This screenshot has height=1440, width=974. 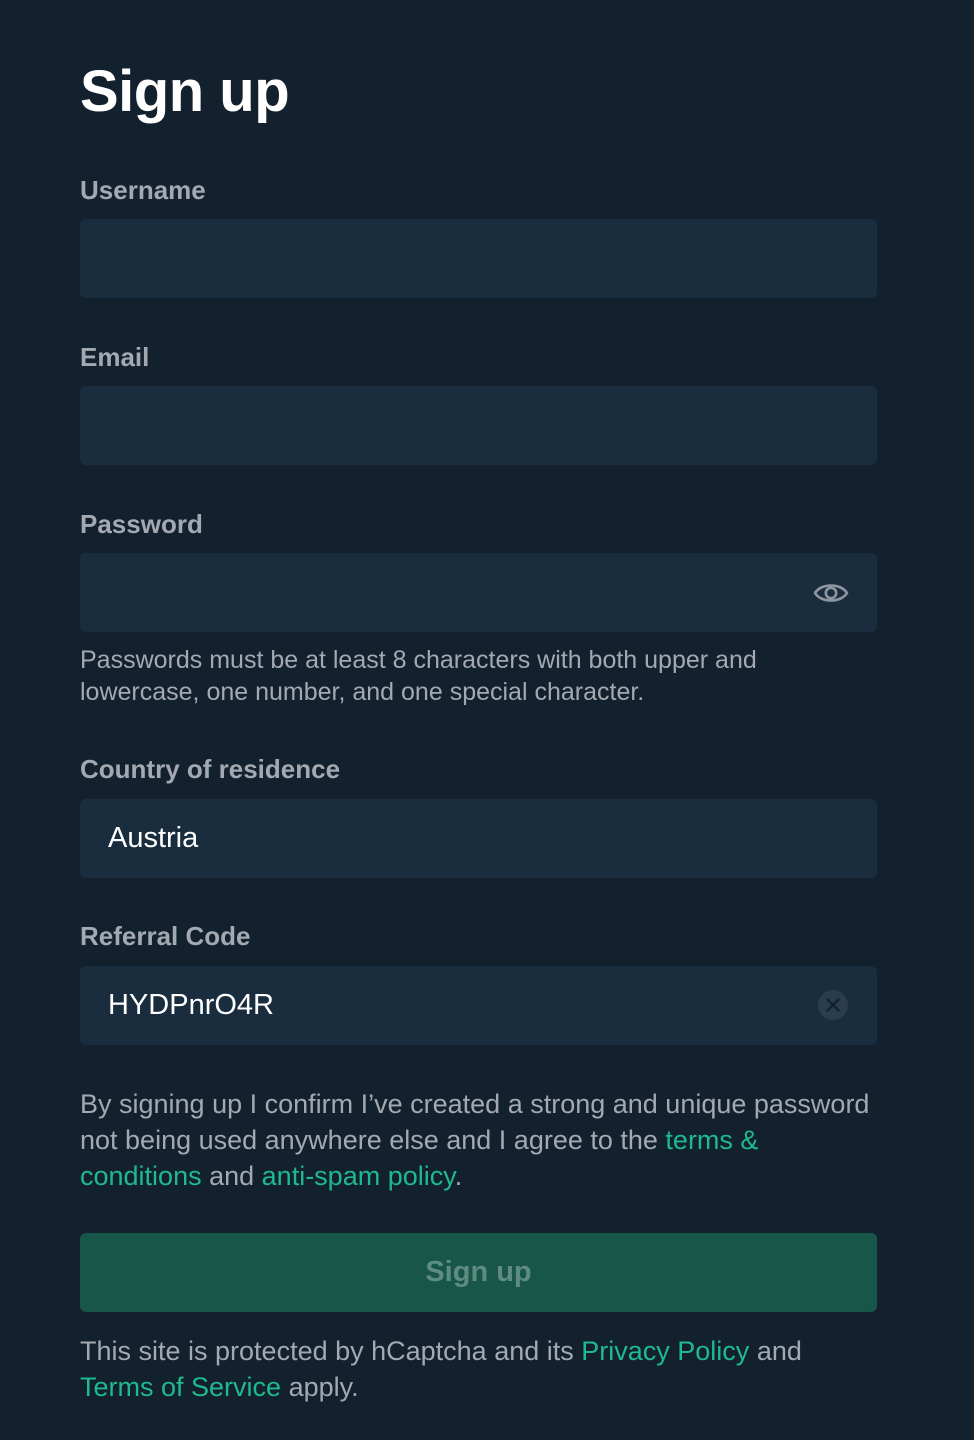 I want to click on terms-of-service-link: Terms of Service, so click(x=180, y=1387).